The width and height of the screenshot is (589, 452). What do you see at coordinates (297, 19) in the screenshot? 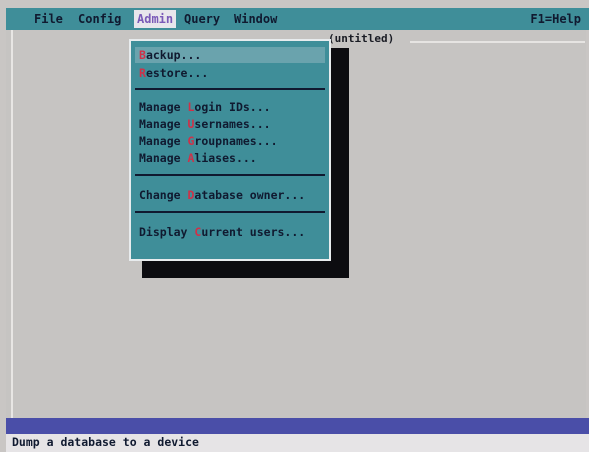
I see `menu-bar: File Config Admin Query Window F1=Help` at bounding box center [297, 19].